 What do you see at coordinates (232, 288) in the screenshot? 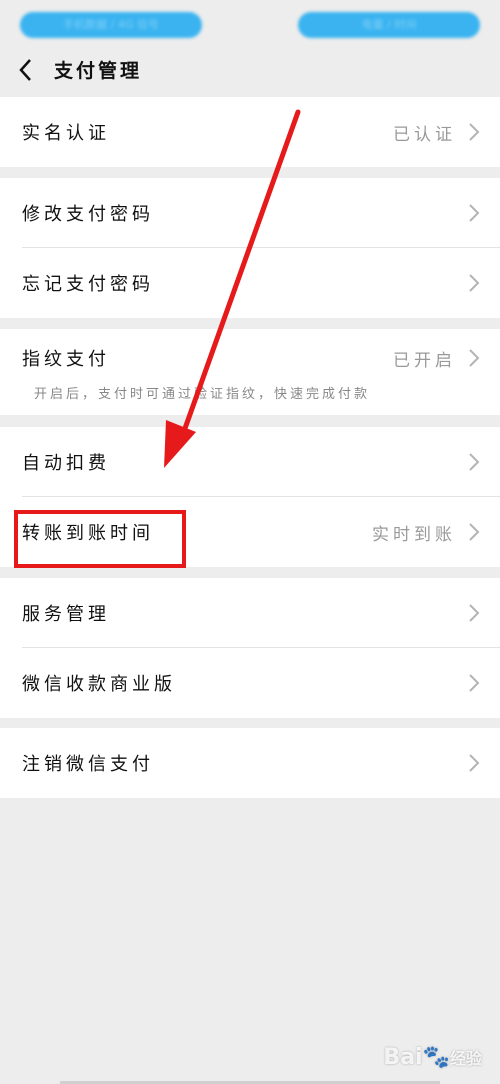
I see `annotation-arrow` at bounding box center [232, 288].